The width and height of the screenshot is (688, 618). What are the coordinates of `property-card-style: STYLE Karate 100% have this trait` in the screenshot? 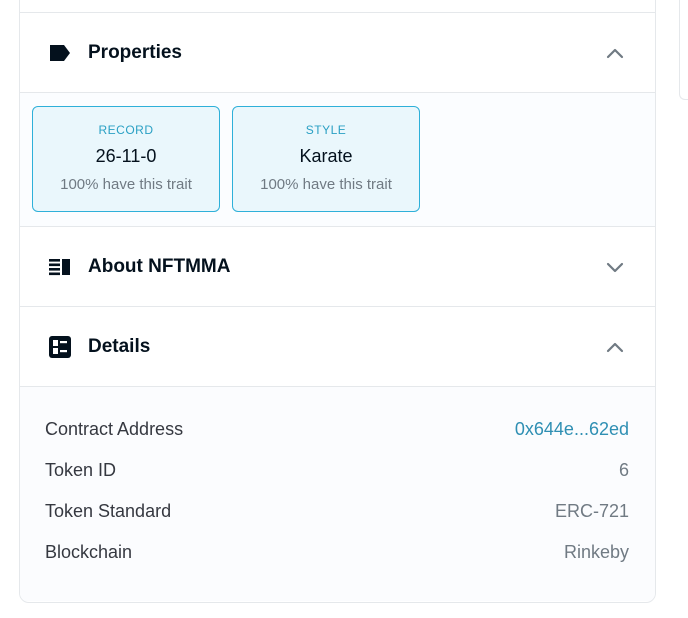 It's located at (326, 159).